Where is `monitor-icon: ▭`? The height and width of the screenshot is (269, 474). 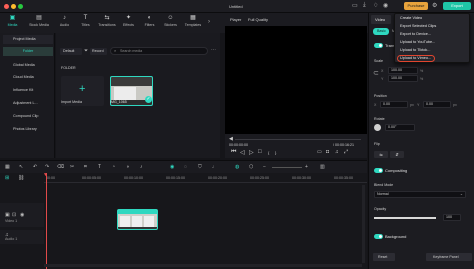 monitor-icon: ▭ is located at coordinates (355, 5).